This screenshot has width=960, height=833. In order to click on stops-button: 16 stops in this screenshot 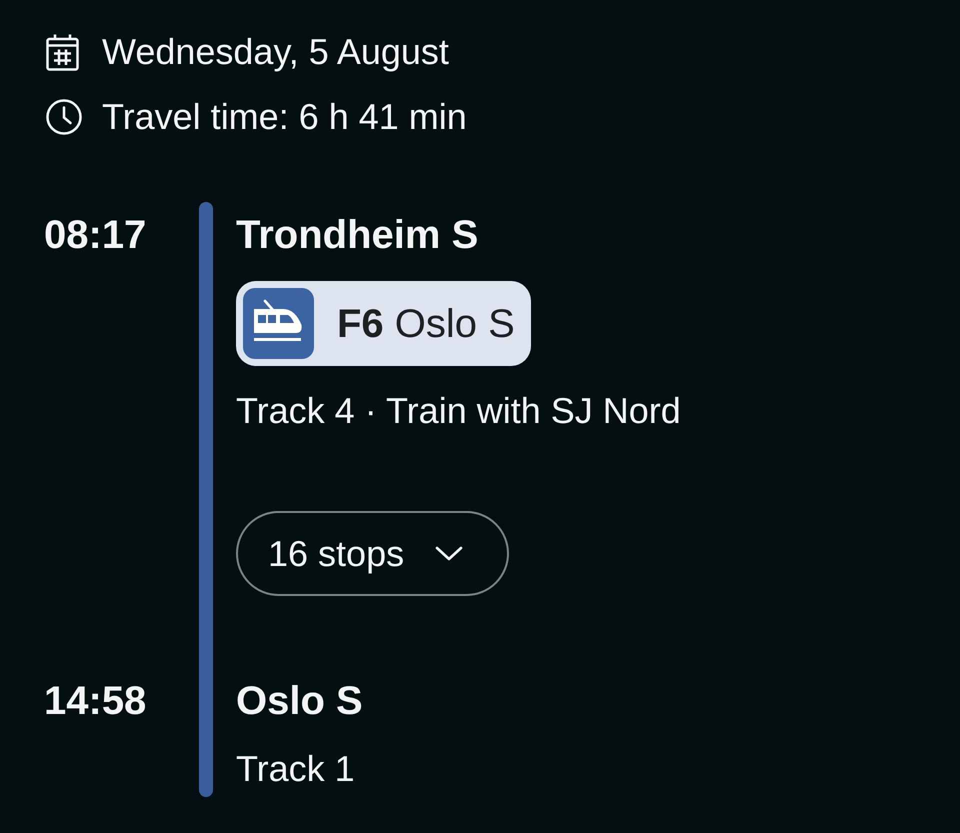, I will do `click(373, 553)`.